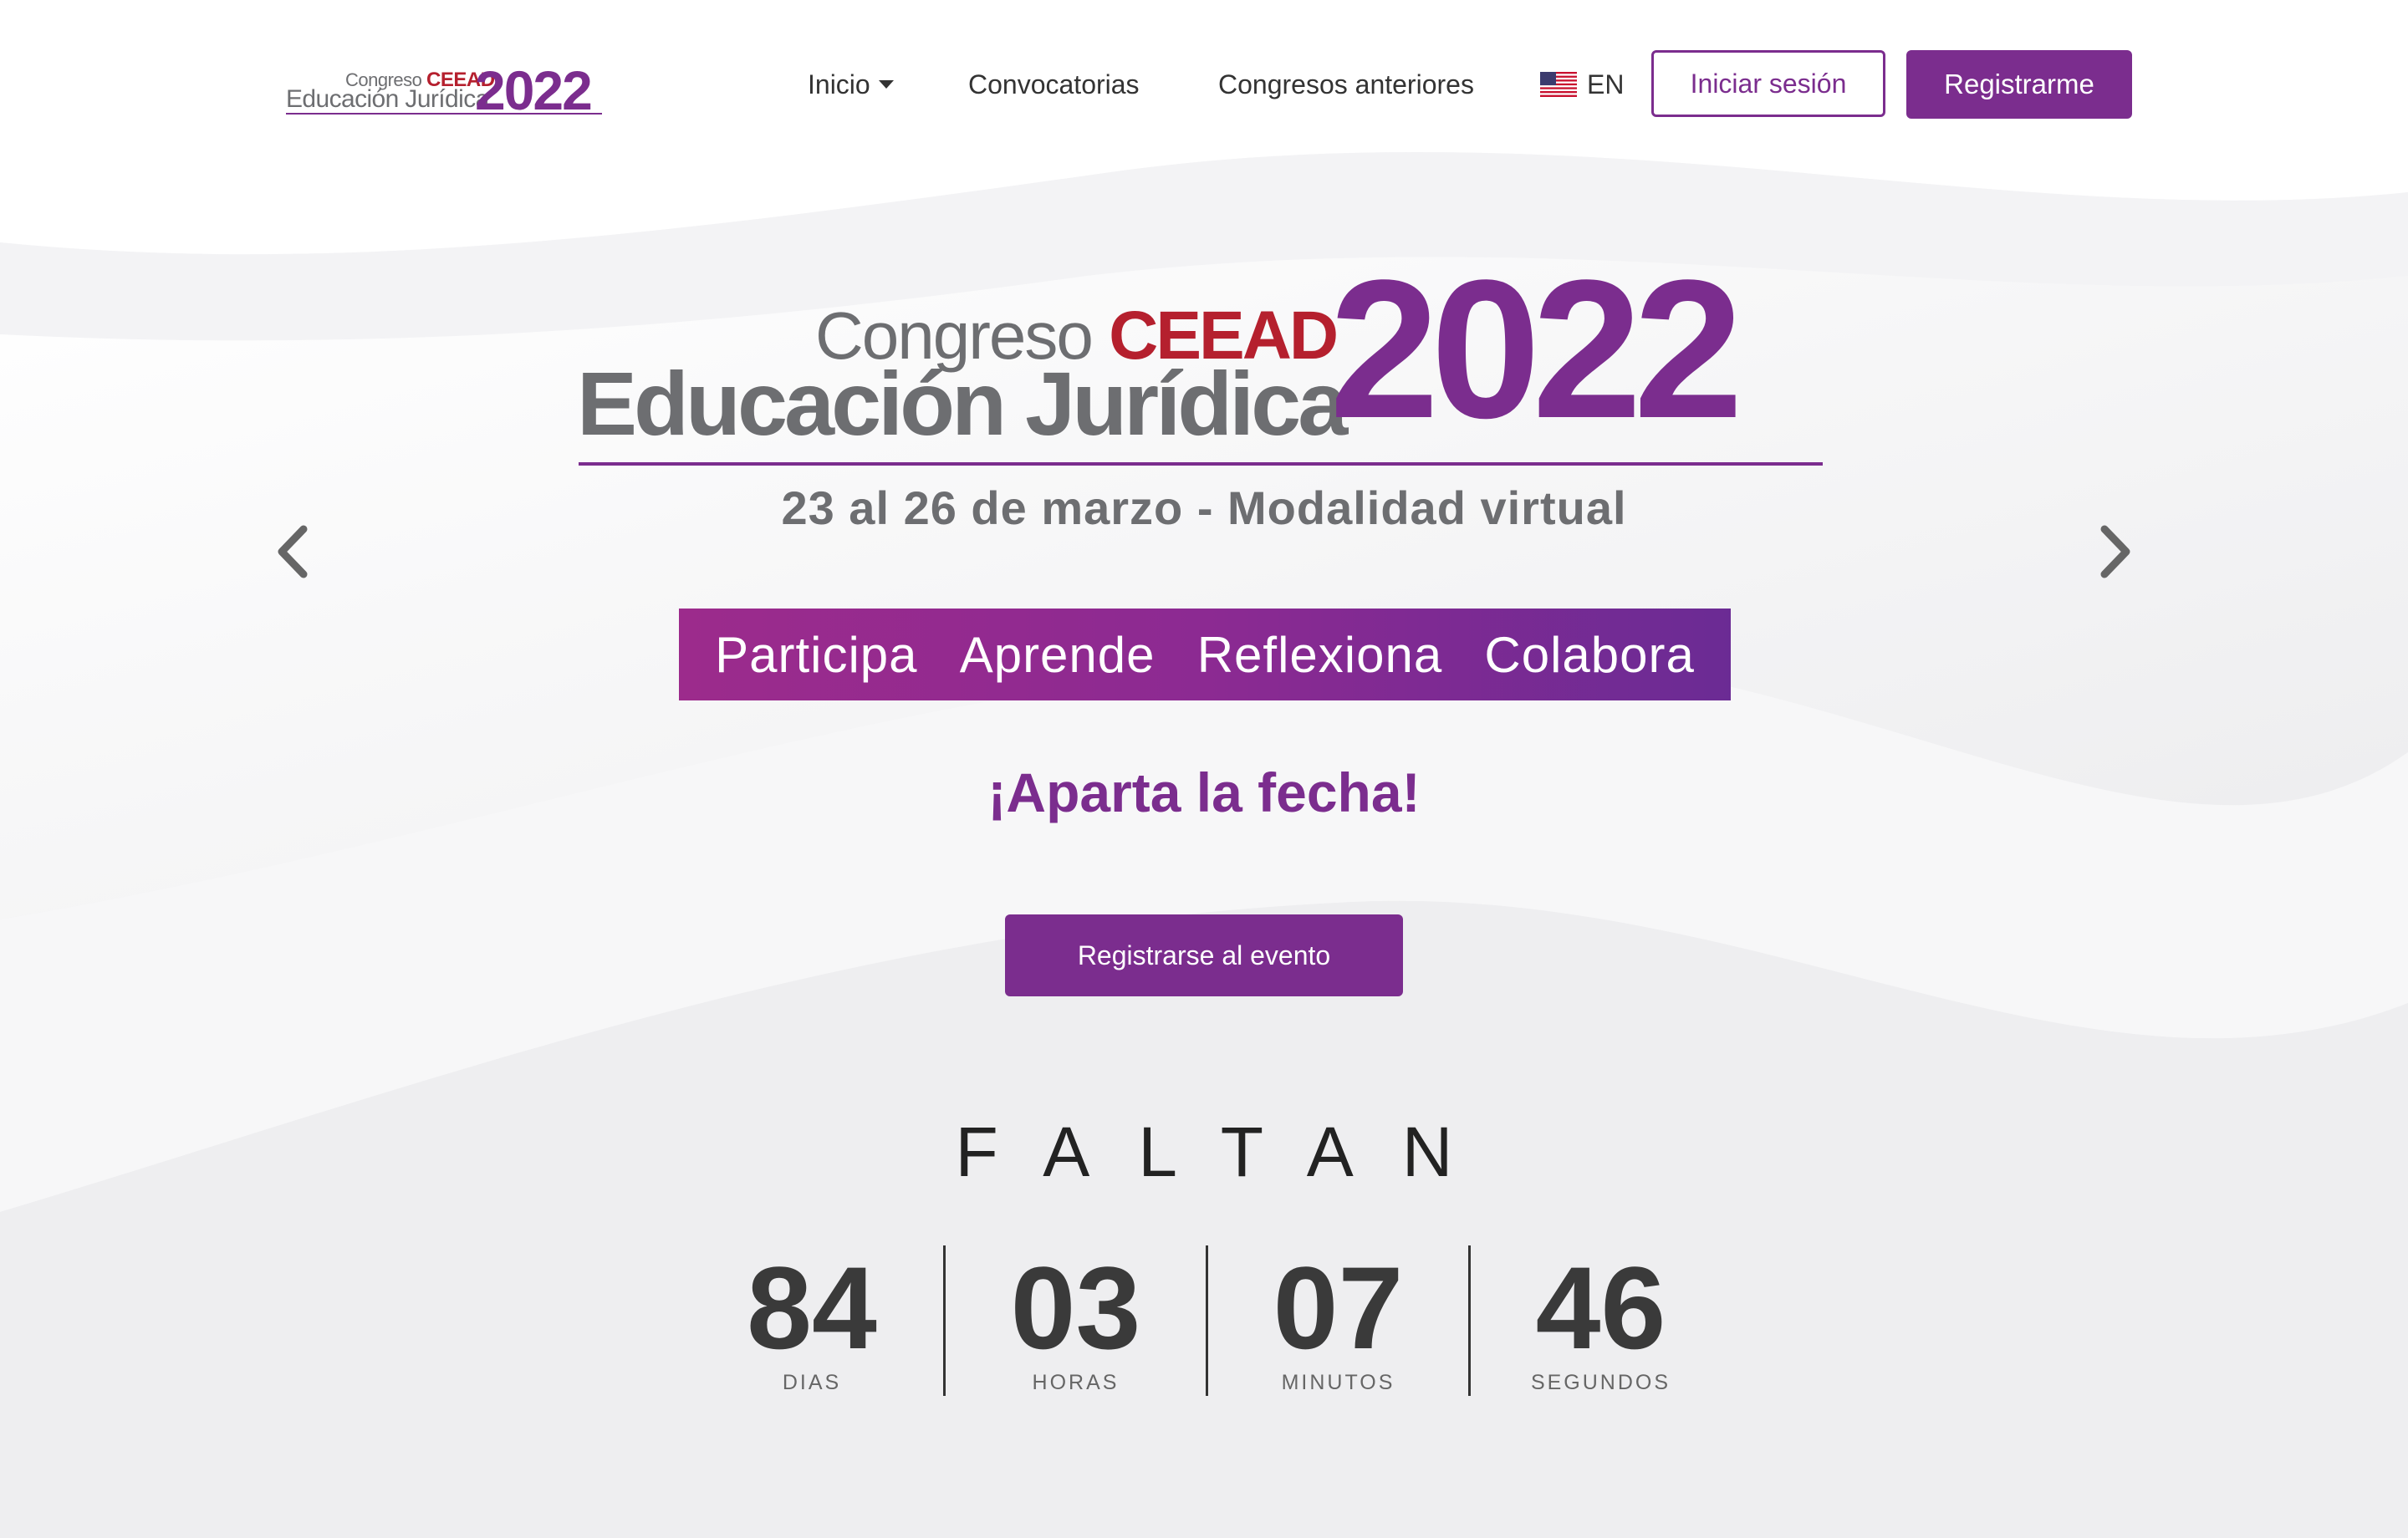 This screenshot has height=1538, width=2408. I want to click on language-label: EN, so click(1606, 84).